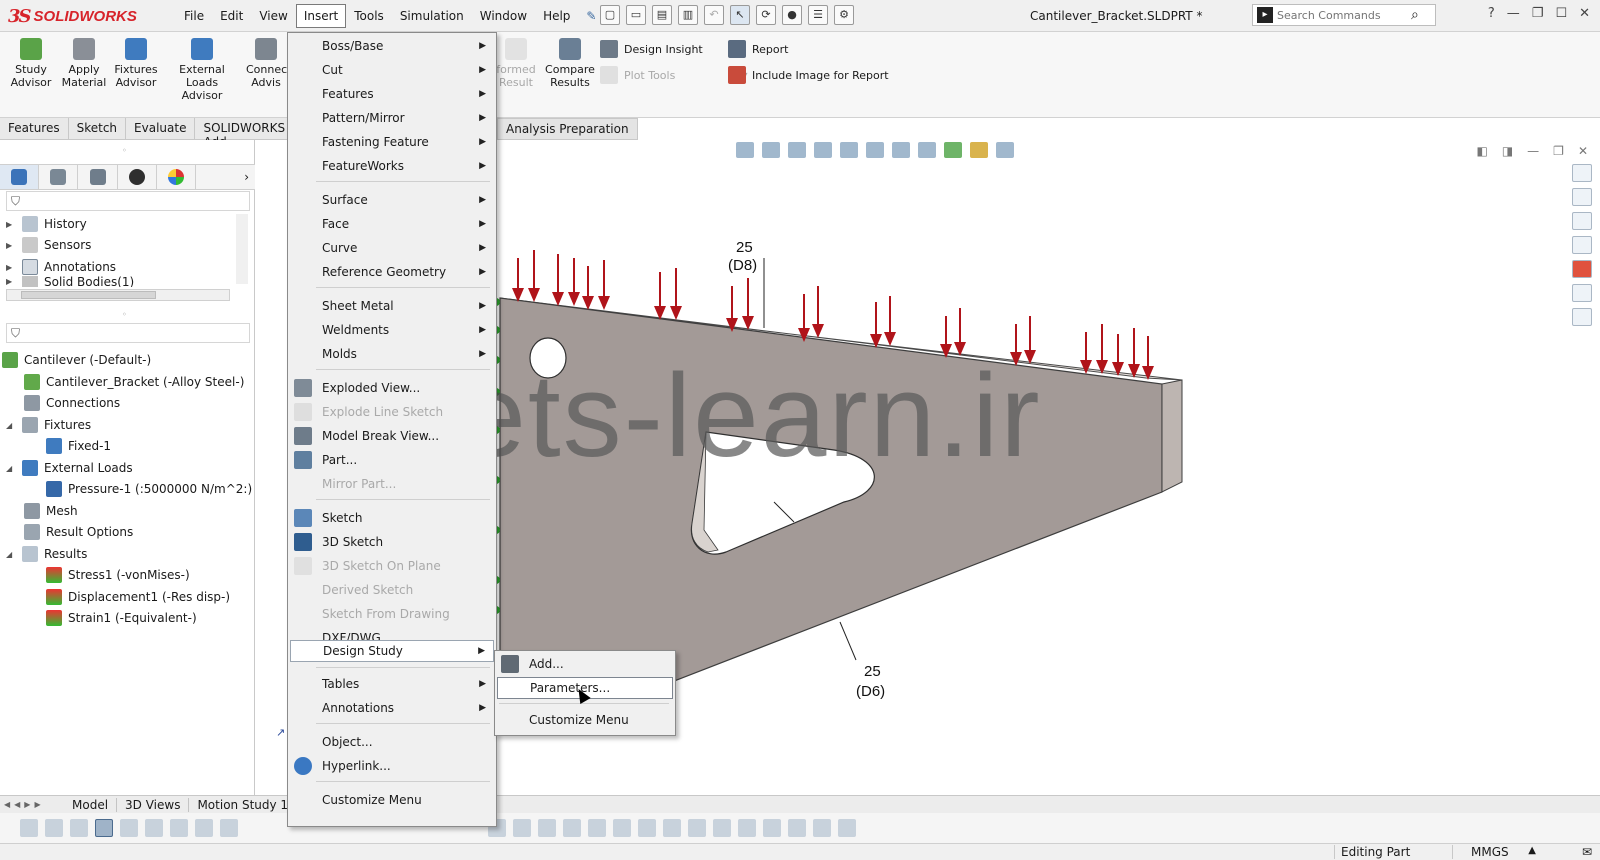 This screenshot has width=1600, height=860. Describe the element at coordinates (556, 16) in the screenshot. I see `menu-help: Help` at that location.